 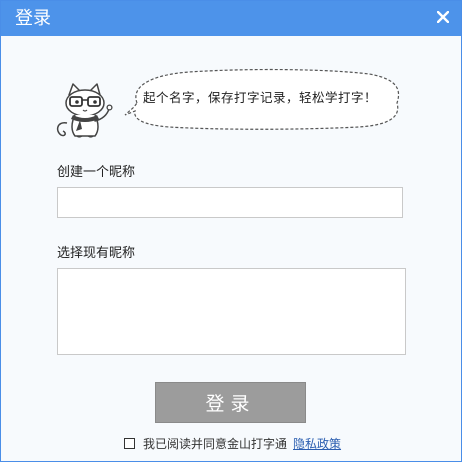 I want to click on login-button: 登录, so click(x=230, y=402).